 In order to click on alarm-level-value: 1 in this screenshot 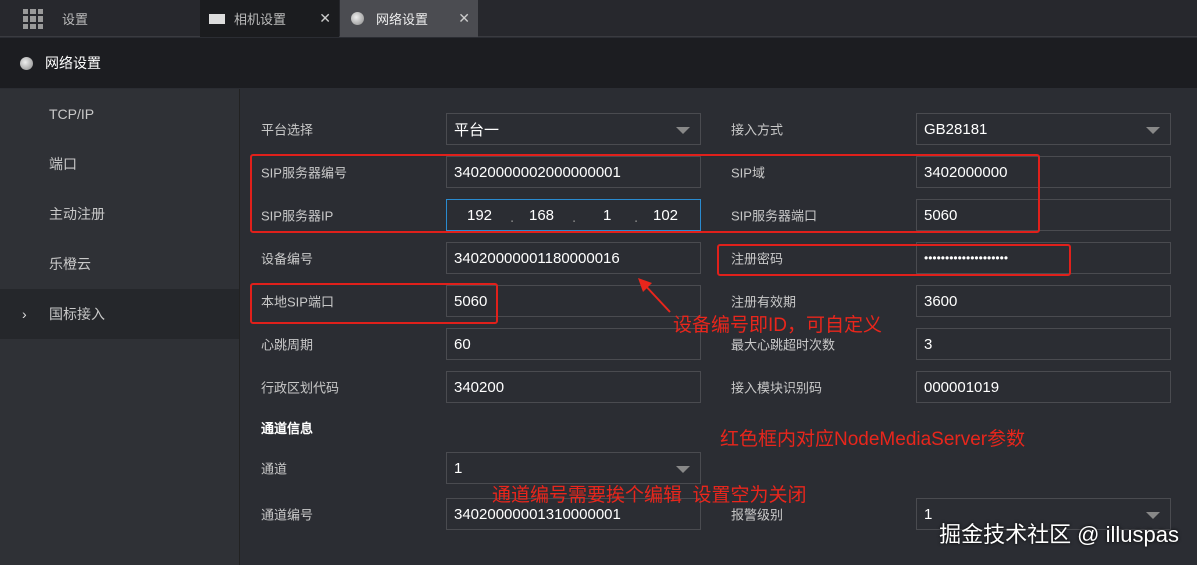, I will do `click(928, 514)`.